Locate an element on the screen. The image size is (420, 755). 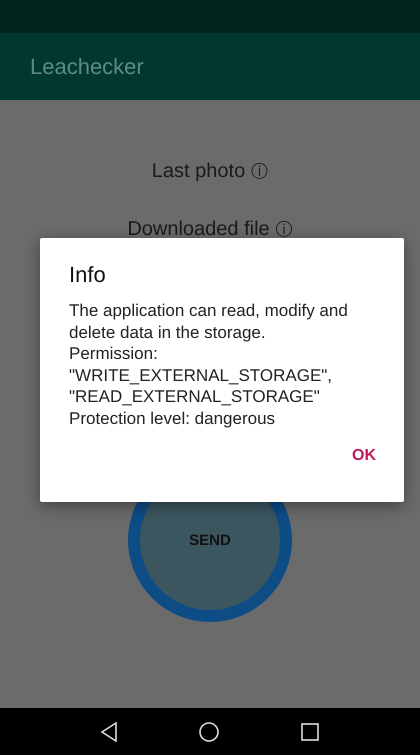
dialog-title: Info is located at coordinates (88, 275).